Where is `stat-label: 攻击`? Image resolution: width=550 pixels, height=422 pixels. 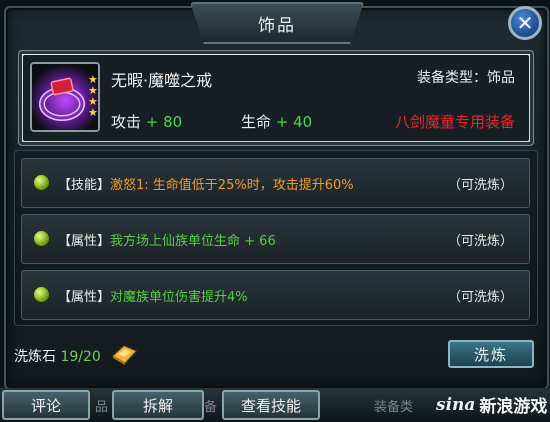
stat-label: 攻击 is located at coordinates (126, 122).